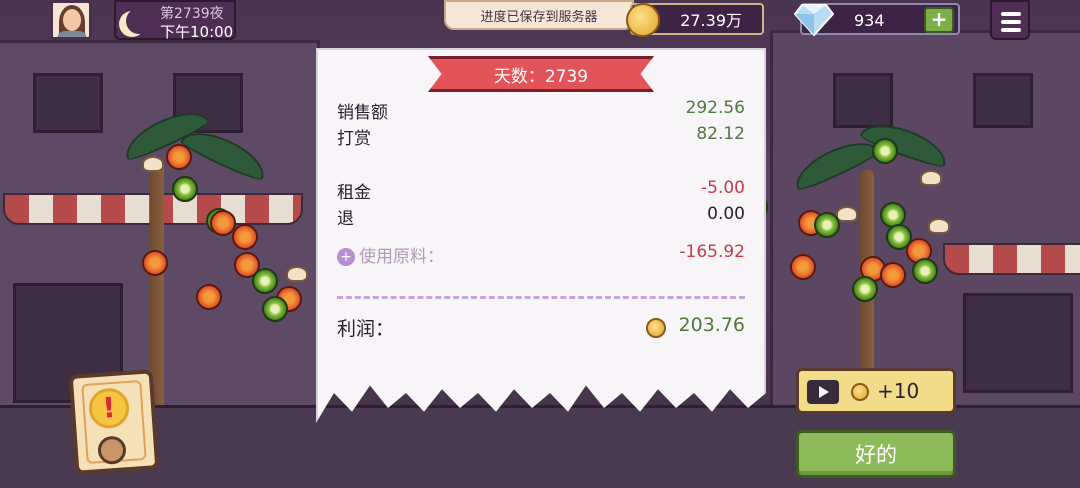  What do you see at coordinates (541, 136) in the screenshot?
I see `tips-row: 打赏 82.12` at bounding box center [541, 136].